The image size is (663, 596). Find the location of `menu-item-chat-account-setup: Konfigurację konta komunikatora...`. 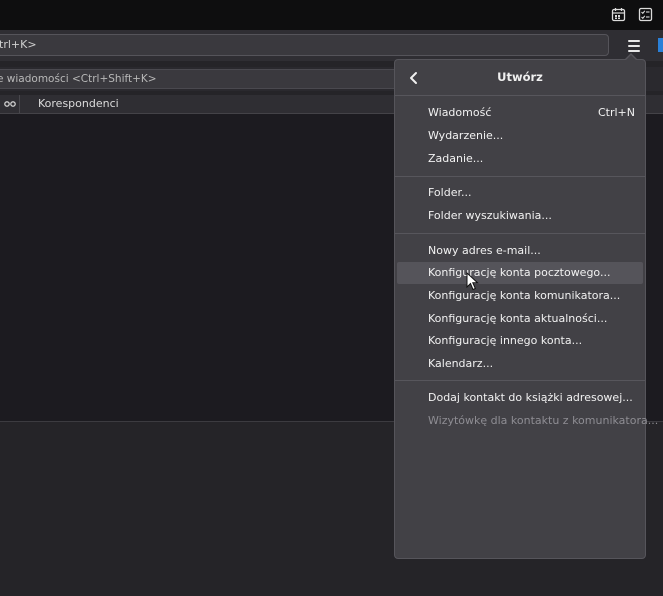

menu-item-chat-account-setup: Konfigurację konta komunikatora... is located at coordinates (520, 296).